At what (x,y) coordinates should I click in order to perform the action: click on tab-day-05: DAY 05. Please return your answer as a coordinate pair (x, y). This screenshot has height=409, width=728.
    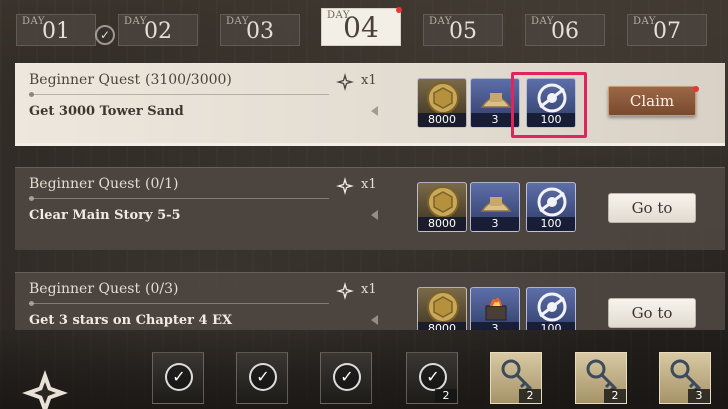
    Looking at the image, I should click on (463, 30).